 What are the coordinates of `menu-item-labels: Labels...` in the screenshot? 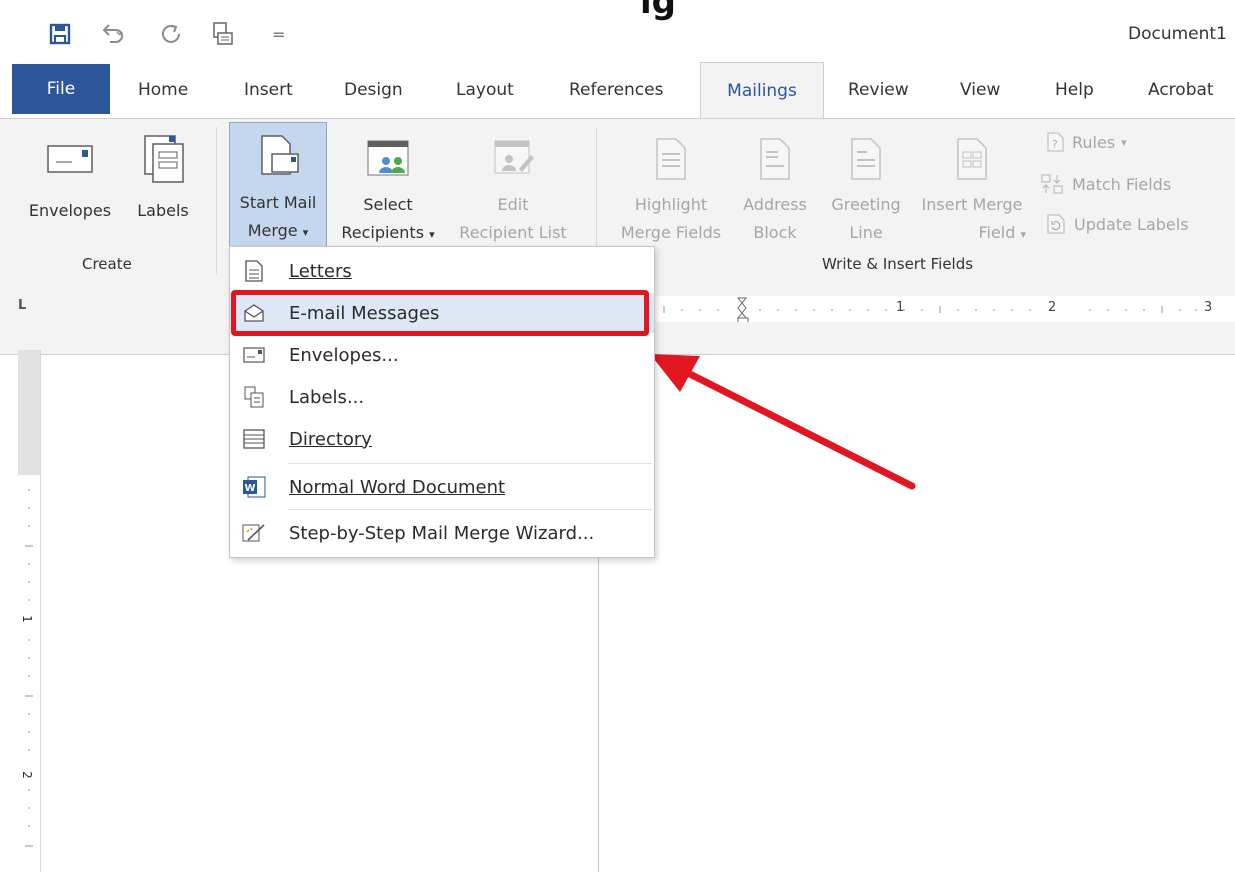 It's located at (442, 397).